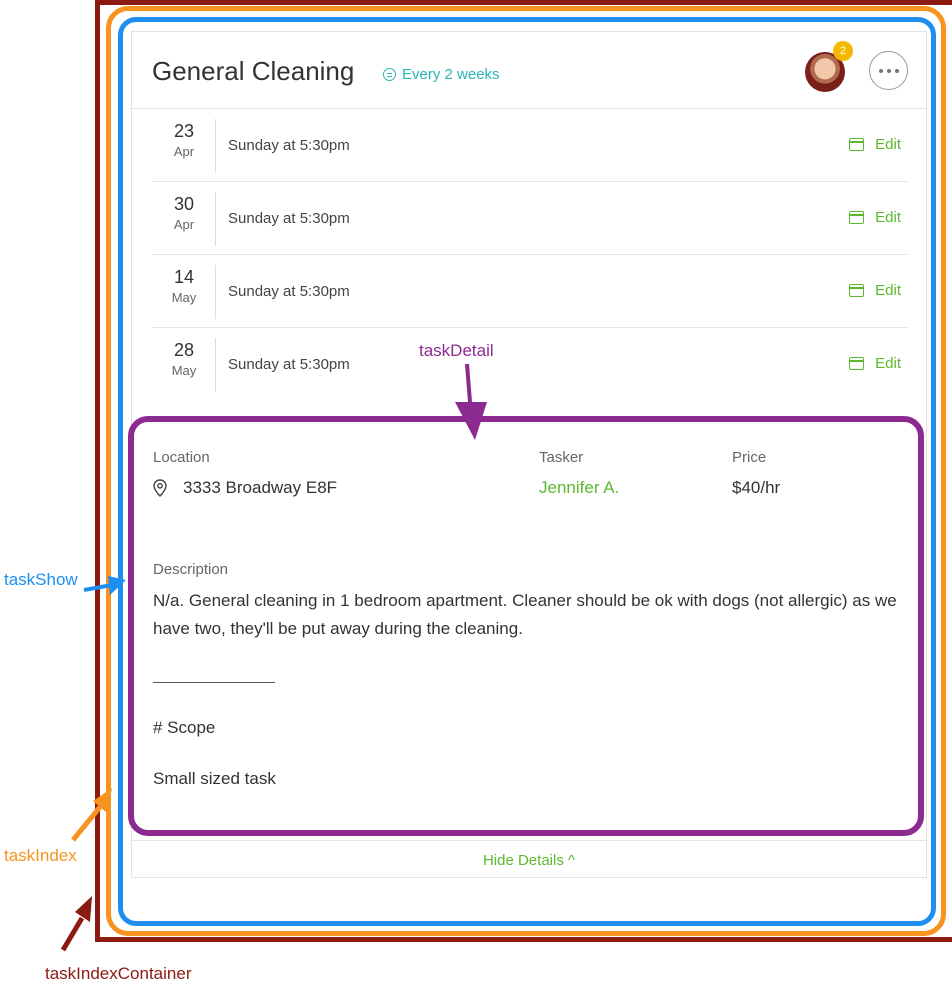  Describe the element at coordinates (83, 909) in the screenshot. I see `arrow-up-right-icon` at that location.